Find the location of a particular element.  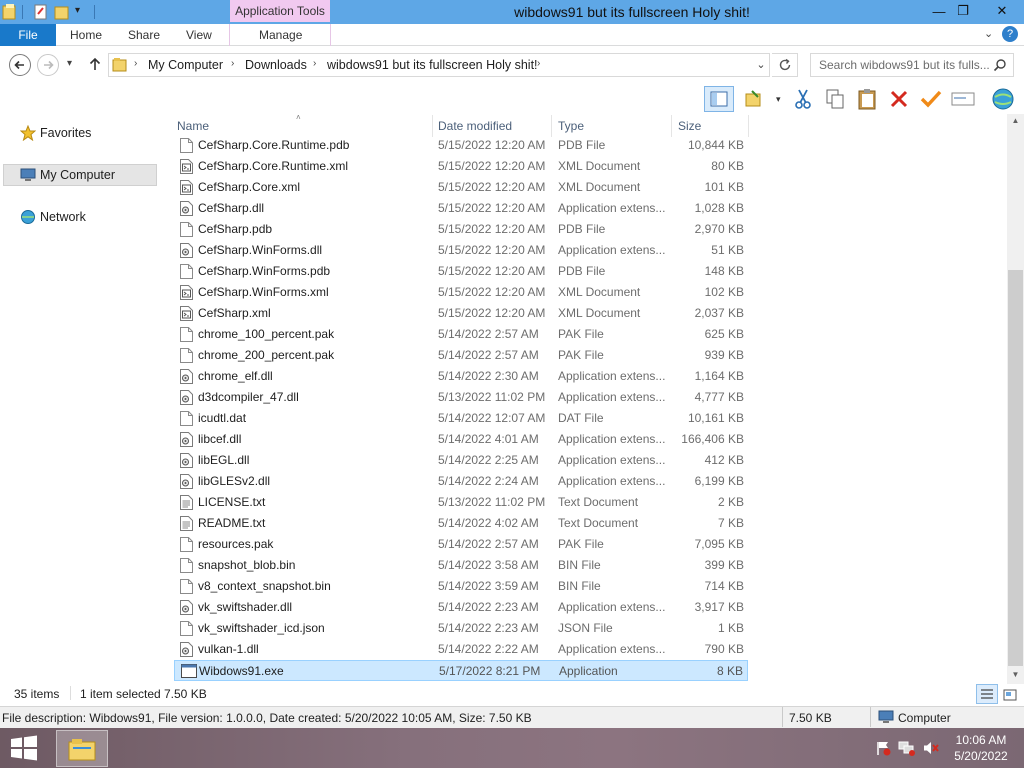

nav-network: Network is located at coordinates (85, 217).